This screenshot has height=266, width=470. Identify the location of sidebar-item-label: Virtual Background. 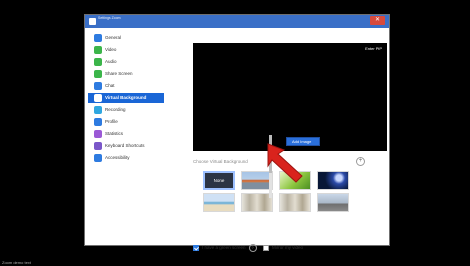
(126, 97).